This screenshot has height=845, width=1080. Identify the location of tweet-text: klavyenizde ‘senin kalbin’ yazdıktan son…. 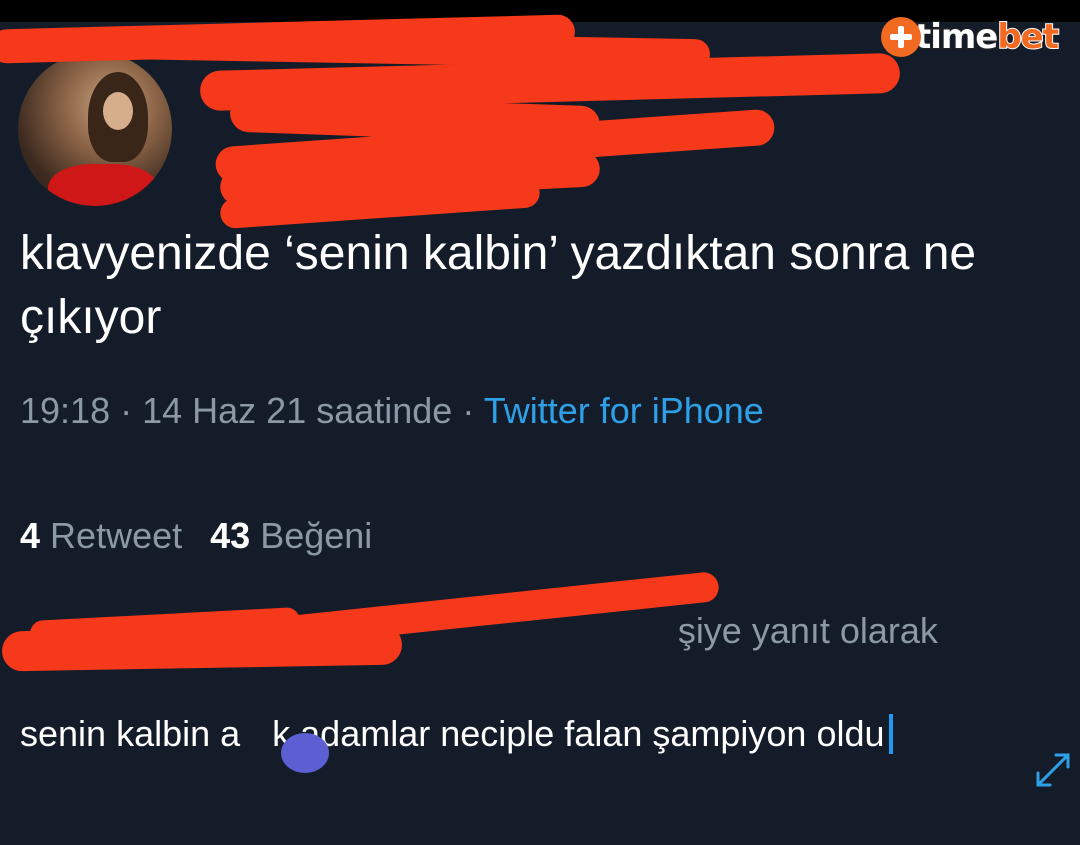
(498, 285).